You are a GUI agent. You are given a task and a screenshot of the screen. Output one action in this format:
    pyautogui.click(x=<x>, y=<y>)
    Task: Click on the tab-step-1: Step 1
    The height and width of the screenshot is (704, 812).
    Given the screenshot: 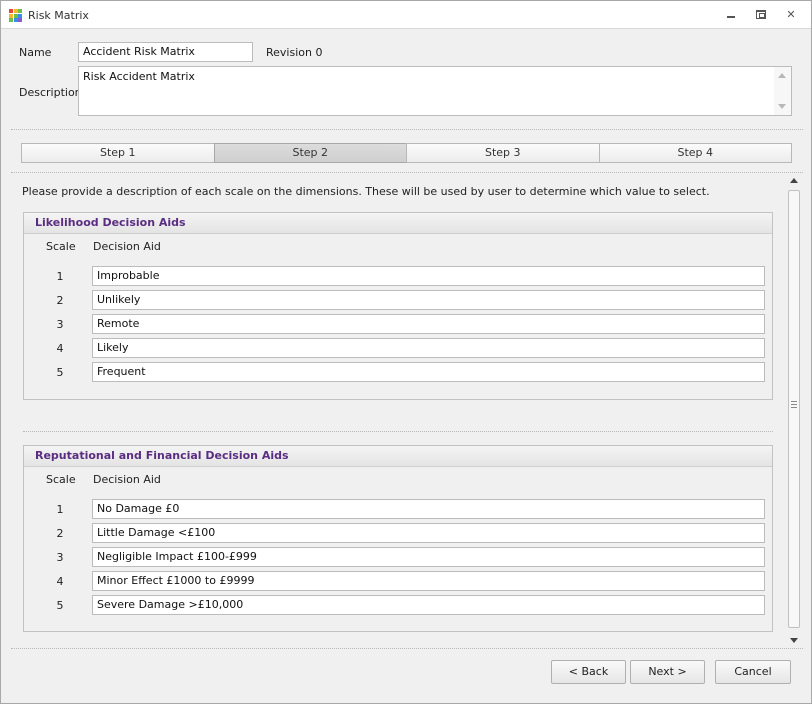 What is the action you would take?
    pyautogui.click(x=118, y=153)
    